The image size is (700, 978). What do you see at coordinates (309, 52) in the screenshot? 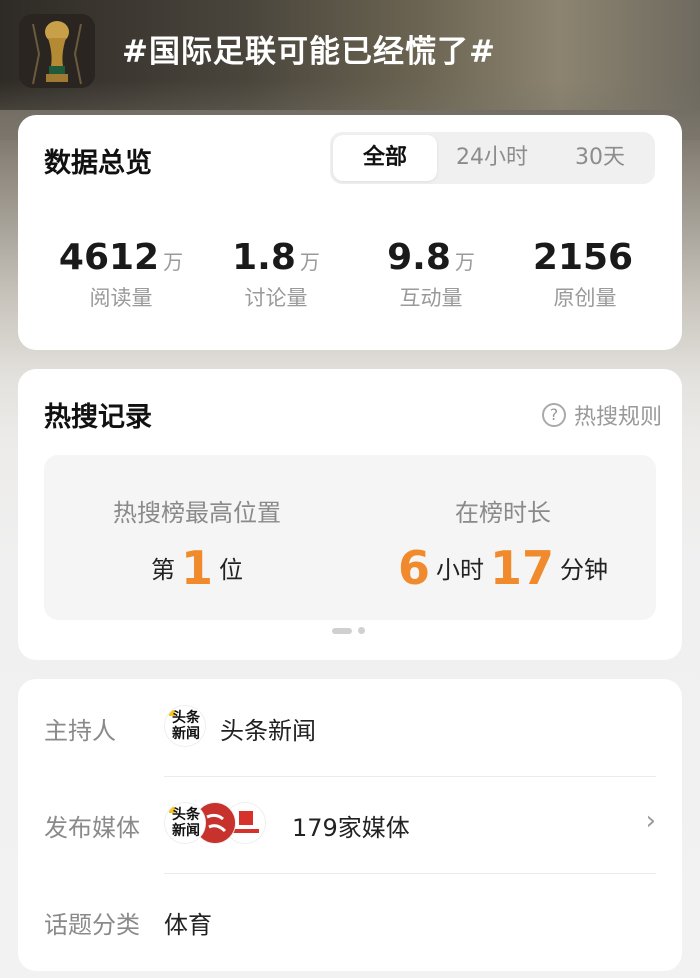
I see `topic-title: #国际足联可能已经慌了#` at bounding box center [309, 52].